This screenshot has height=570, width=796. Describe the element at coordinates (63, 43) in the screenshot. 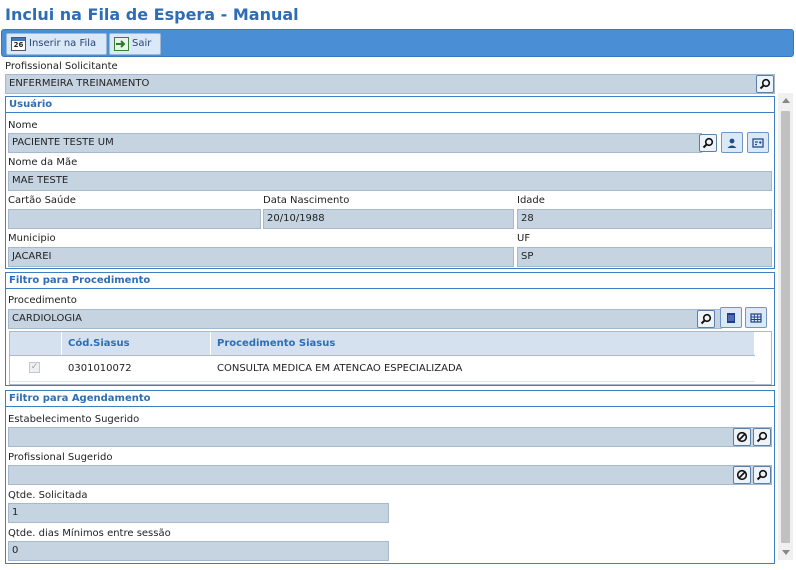

I see `insert-queue-label: Inserir na Fila` at that location.